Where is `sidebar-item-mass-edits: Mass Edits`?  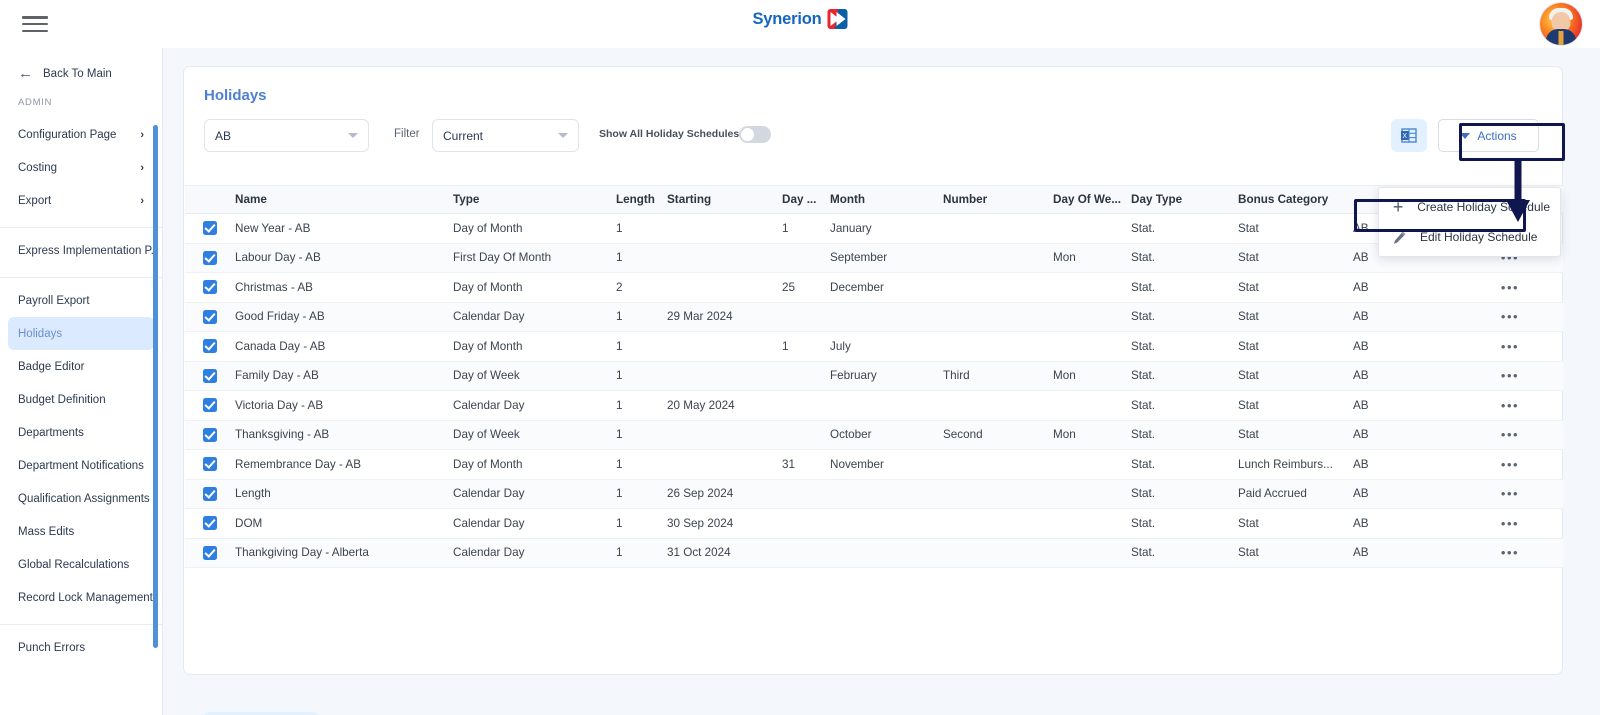 sidebar-item-mass-edits: Mass Edits is located at coordinates (81, 531).